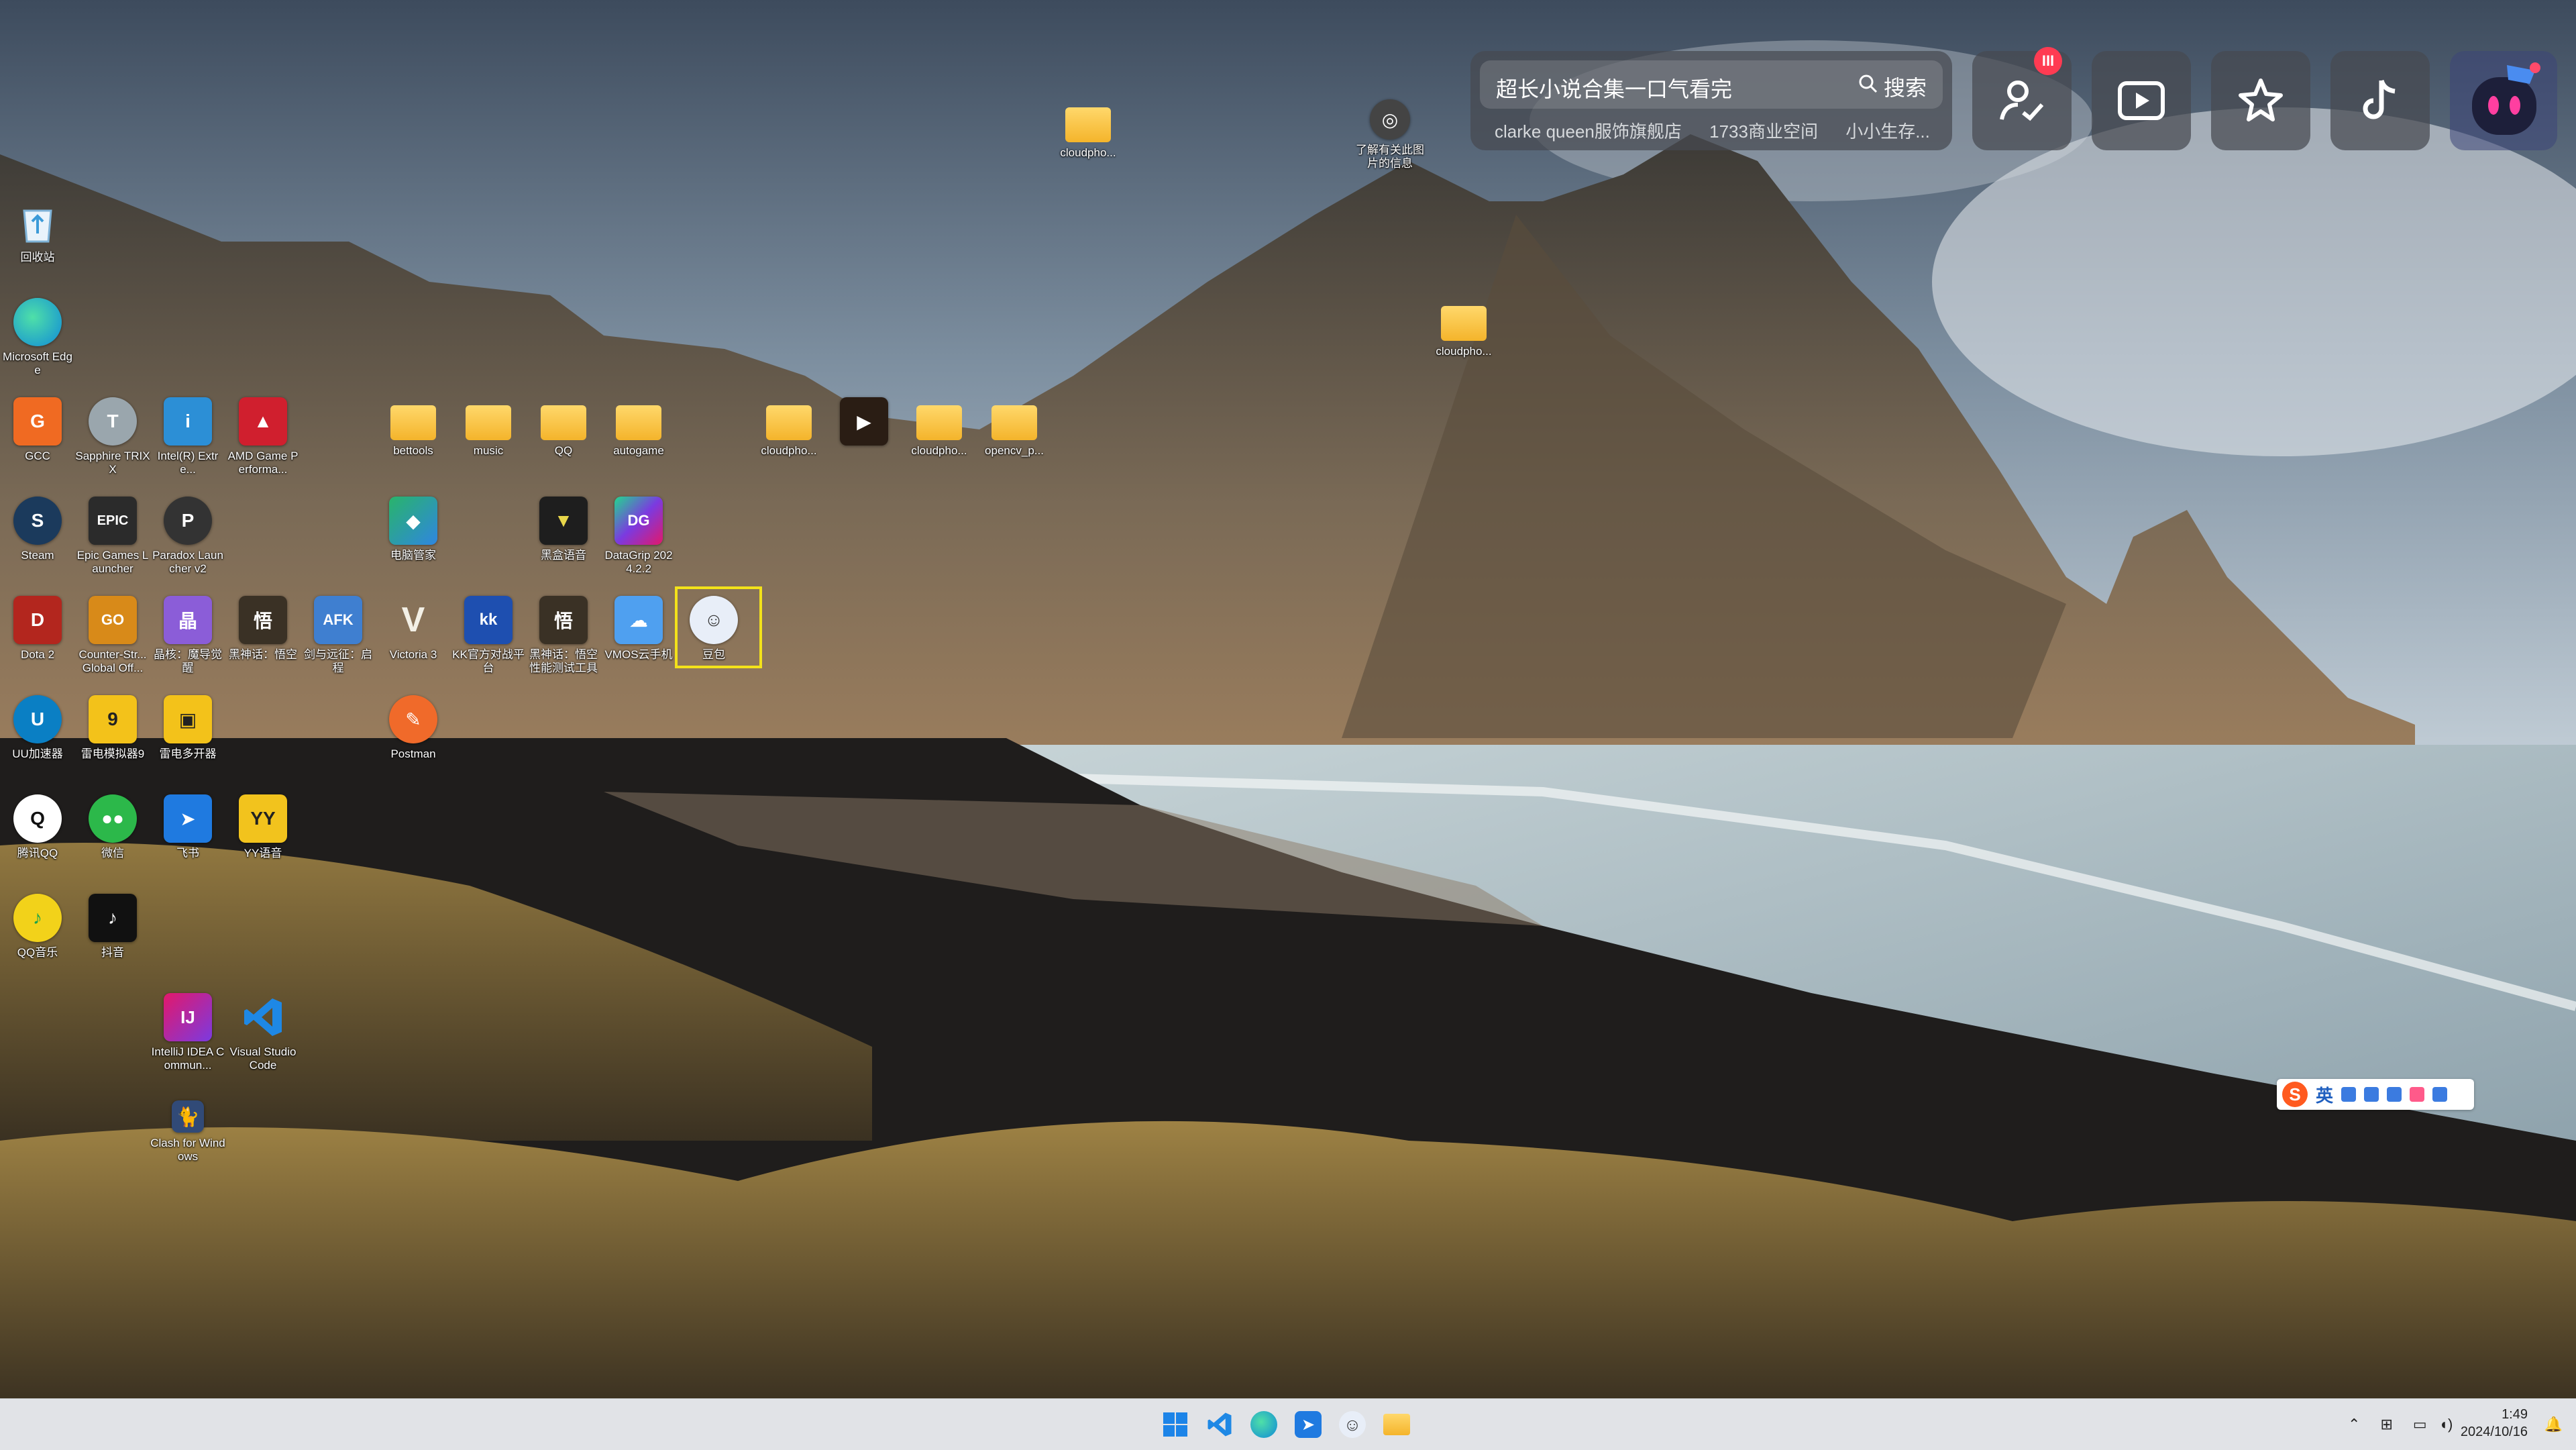  I want to click on assistant-button, so click(2503, 100).